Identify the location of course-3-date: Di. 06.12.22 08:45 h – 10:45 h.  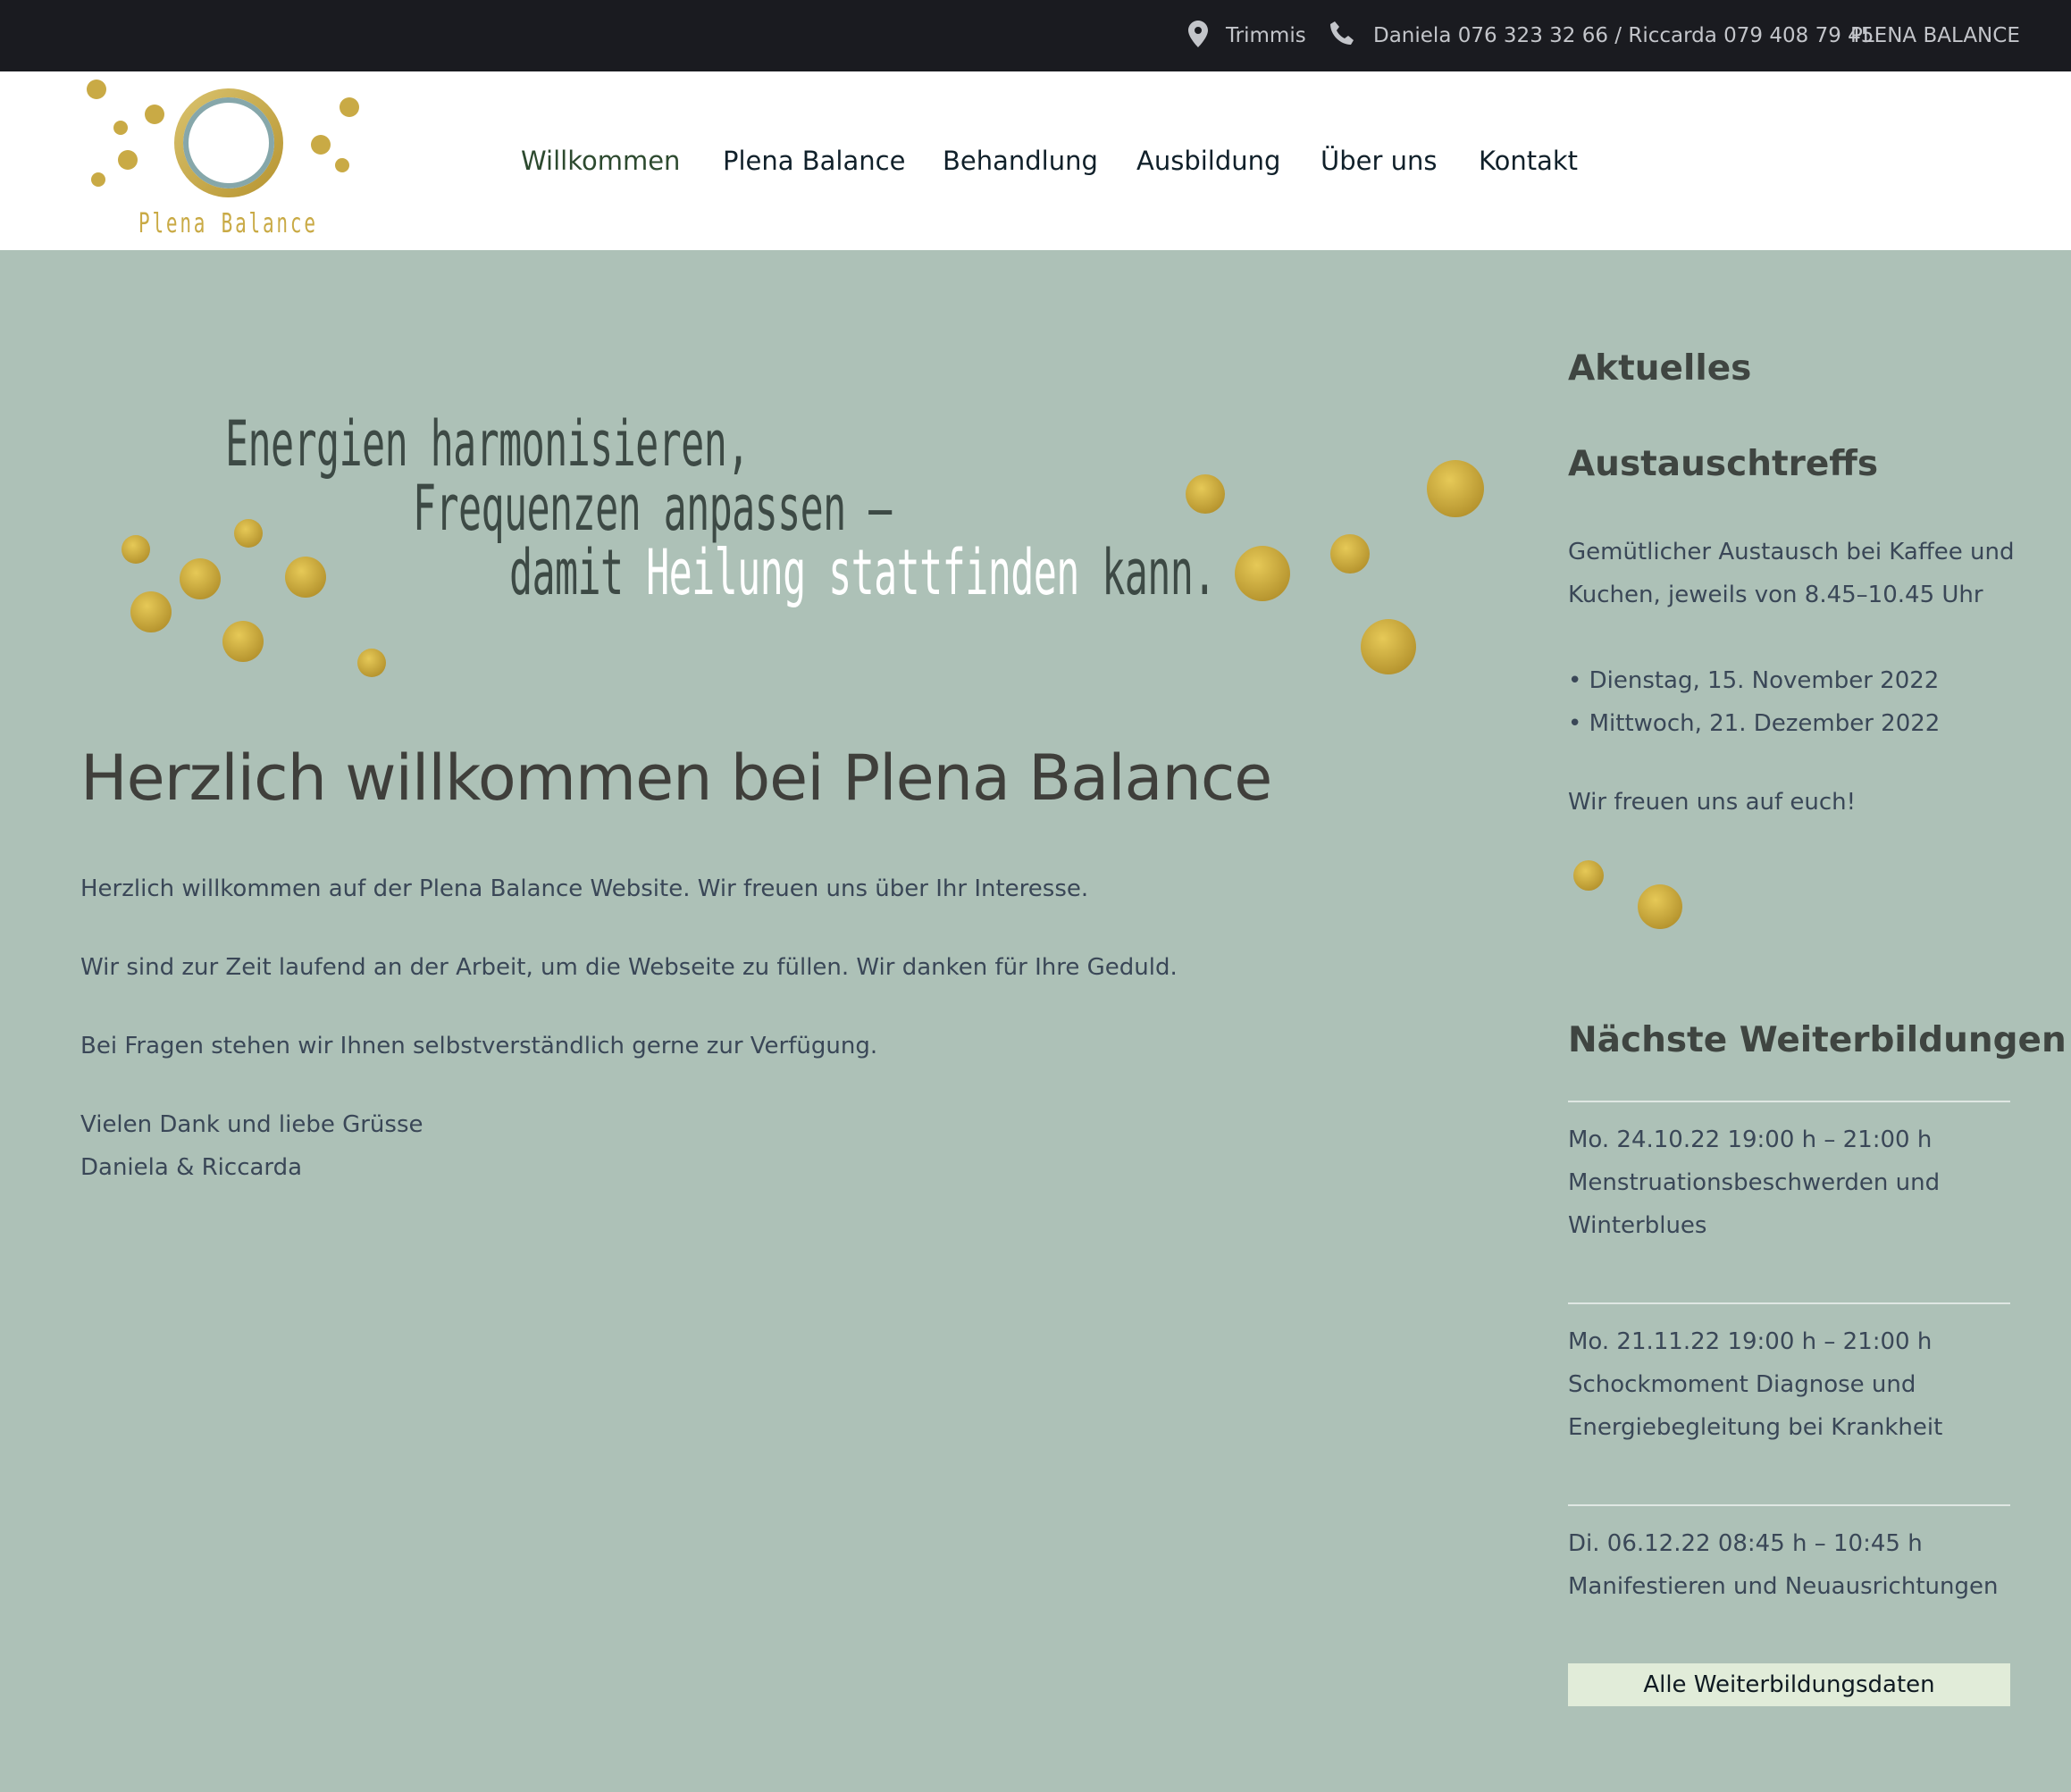
(1745, 1543).